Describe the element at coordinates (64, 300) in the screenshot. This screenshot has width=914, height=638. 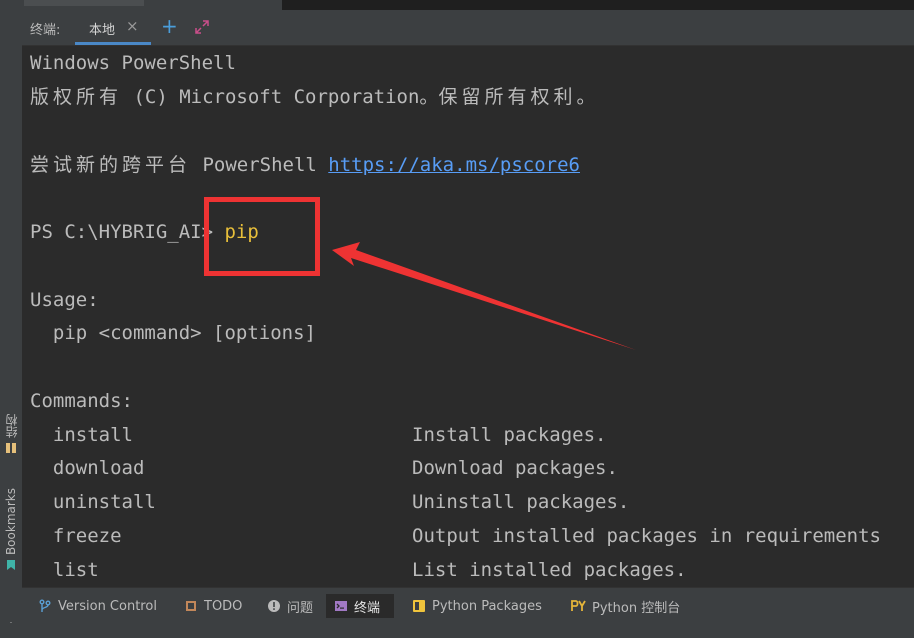
I see `usage-header: Usage:` at that location.